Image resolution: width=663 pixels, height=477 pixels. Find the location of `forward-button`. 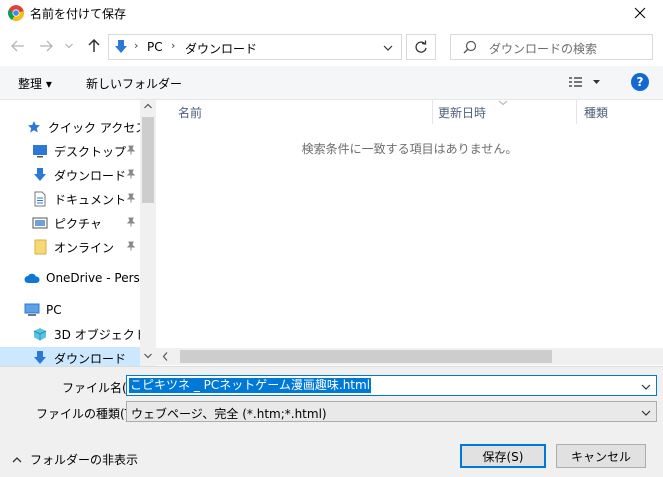

forward-button is located at coordinates (46, 46).